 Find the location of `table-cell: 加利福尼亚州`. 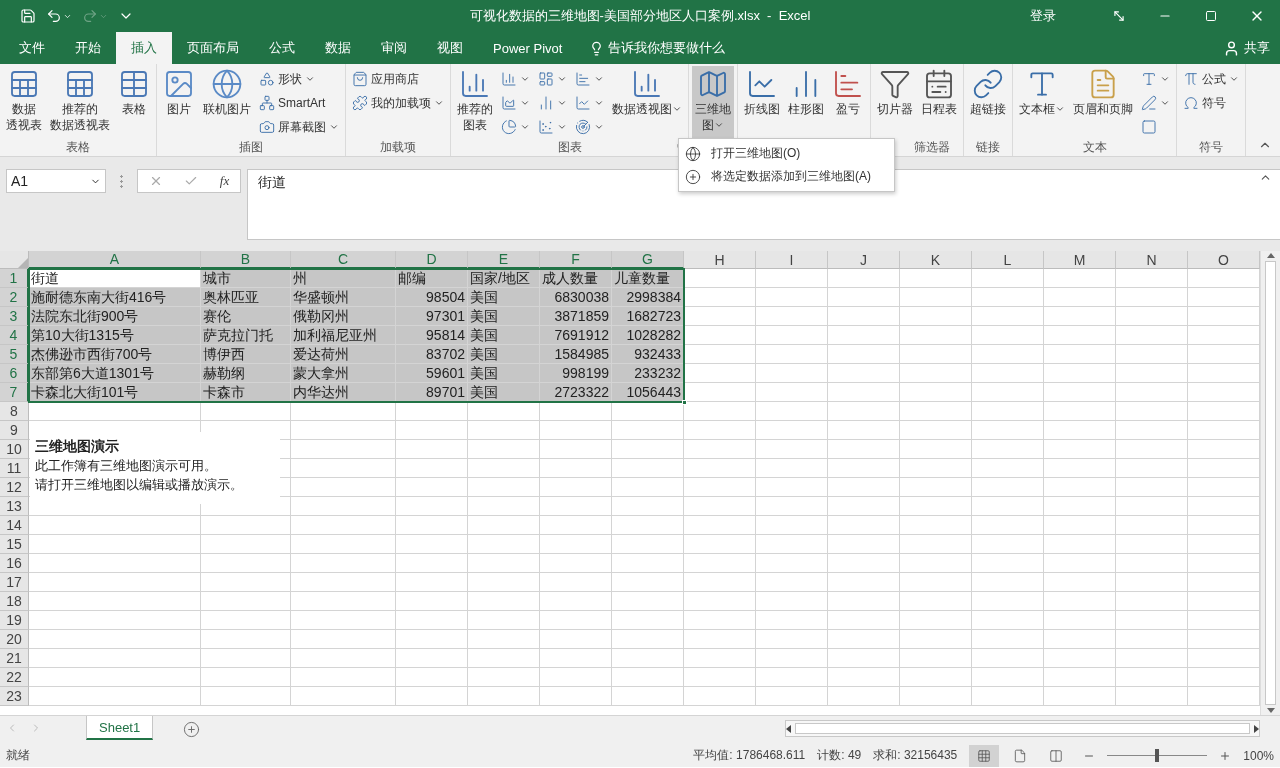

table-cell: 加利福尼亚州 is located at coordinates (343, 335).